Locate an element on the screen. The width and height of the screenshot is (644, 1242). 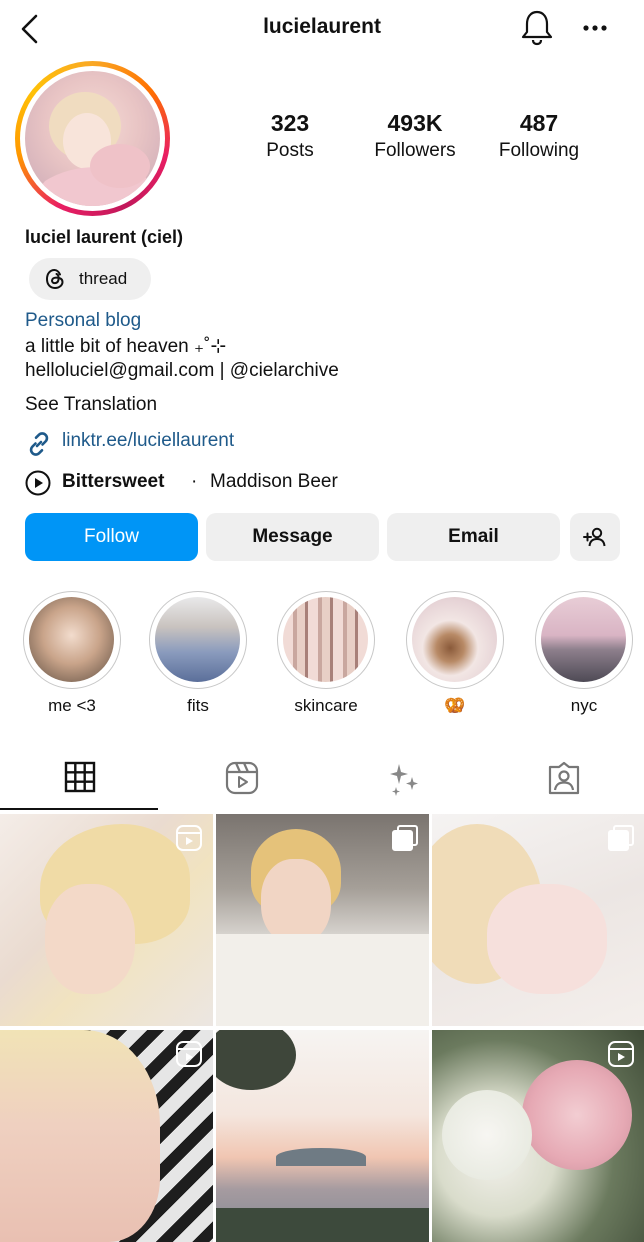
stat-posts-value: 323 is located at coordinates (290, 123).